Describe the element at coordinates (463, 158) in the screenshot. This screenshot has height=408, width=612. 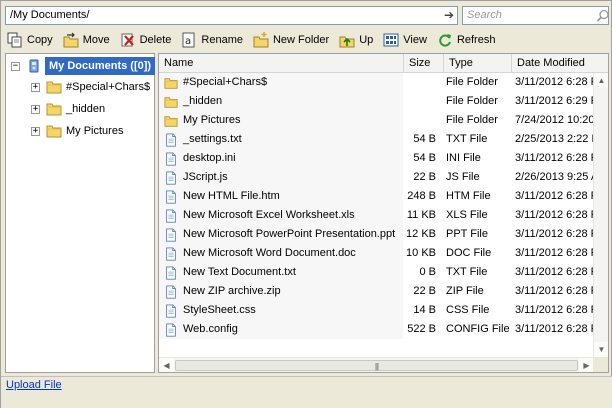
I see `file-type: INI File` at that location.